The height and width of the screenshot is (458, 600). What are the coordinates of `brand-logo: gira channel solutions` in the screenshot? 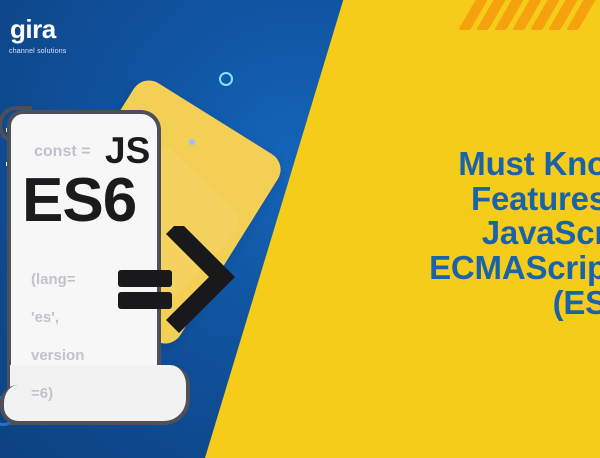 It's located at (55, 35).